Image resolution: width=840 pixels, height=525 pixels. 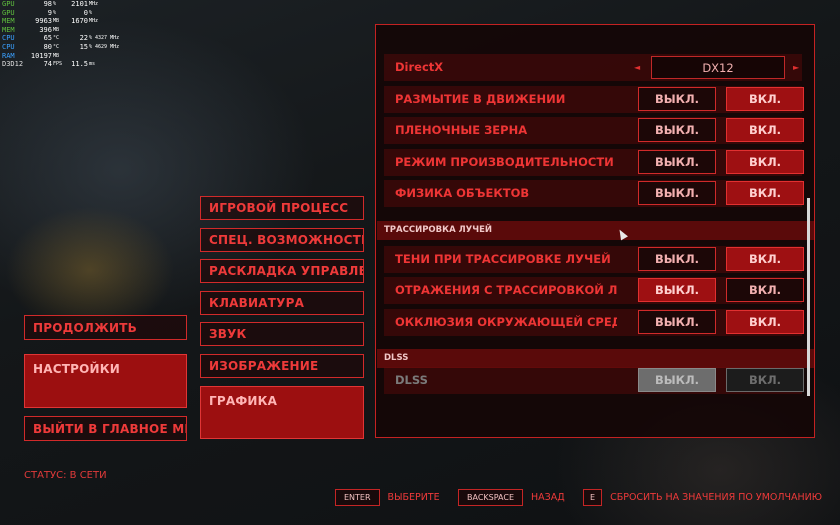 I want to click on overlay-row: RAM 10197 MB, so click(x=60, y=56).